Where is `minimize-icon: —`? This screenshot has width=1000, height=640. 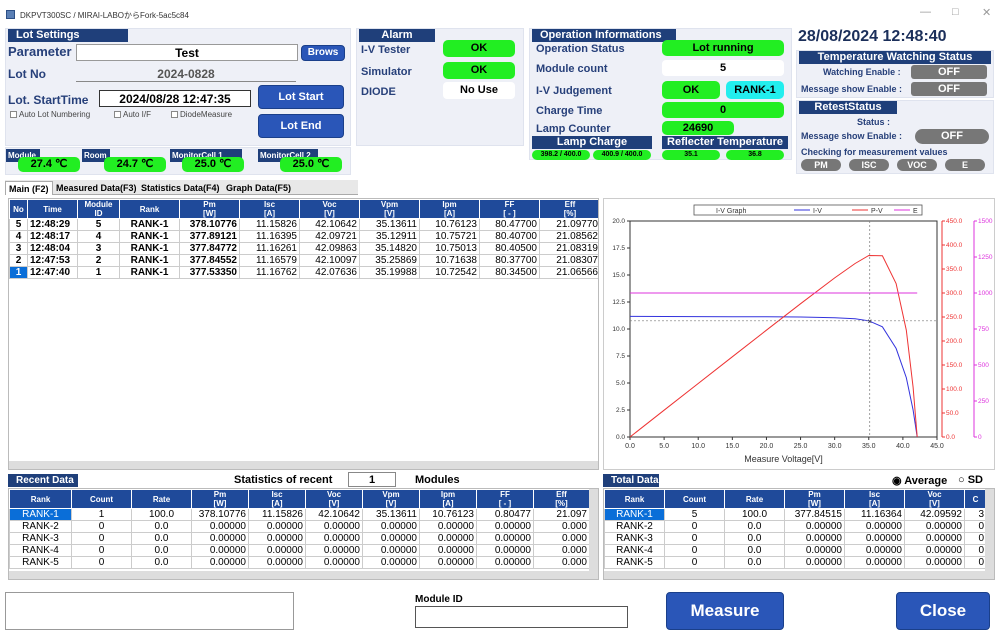 minimize-icon: — is located at coordinates (925, 12).